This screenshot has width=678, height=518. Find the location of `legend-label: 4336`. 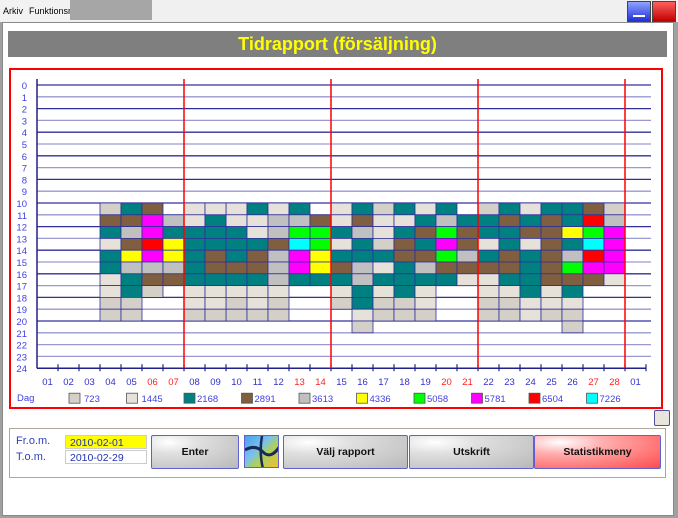

legend-label: 4336 is located at coordinates (380, 399).